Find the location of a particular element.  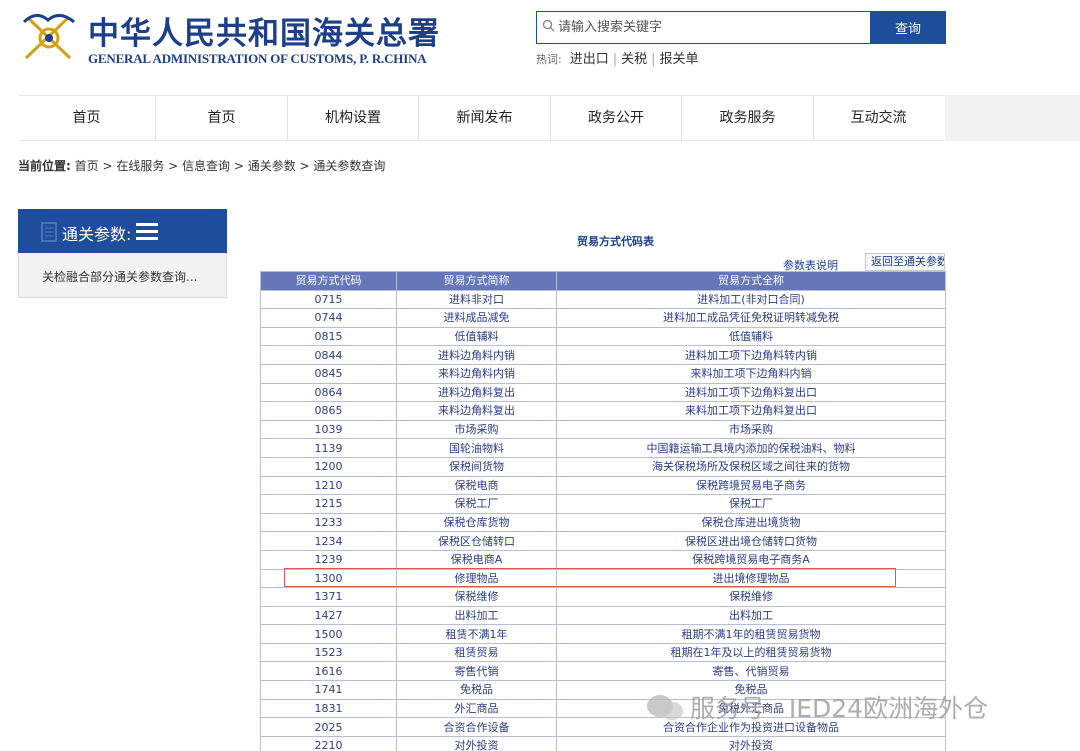

table-row: 1215 保税工厂 保税工厂 is located at coordinates (603, 504).